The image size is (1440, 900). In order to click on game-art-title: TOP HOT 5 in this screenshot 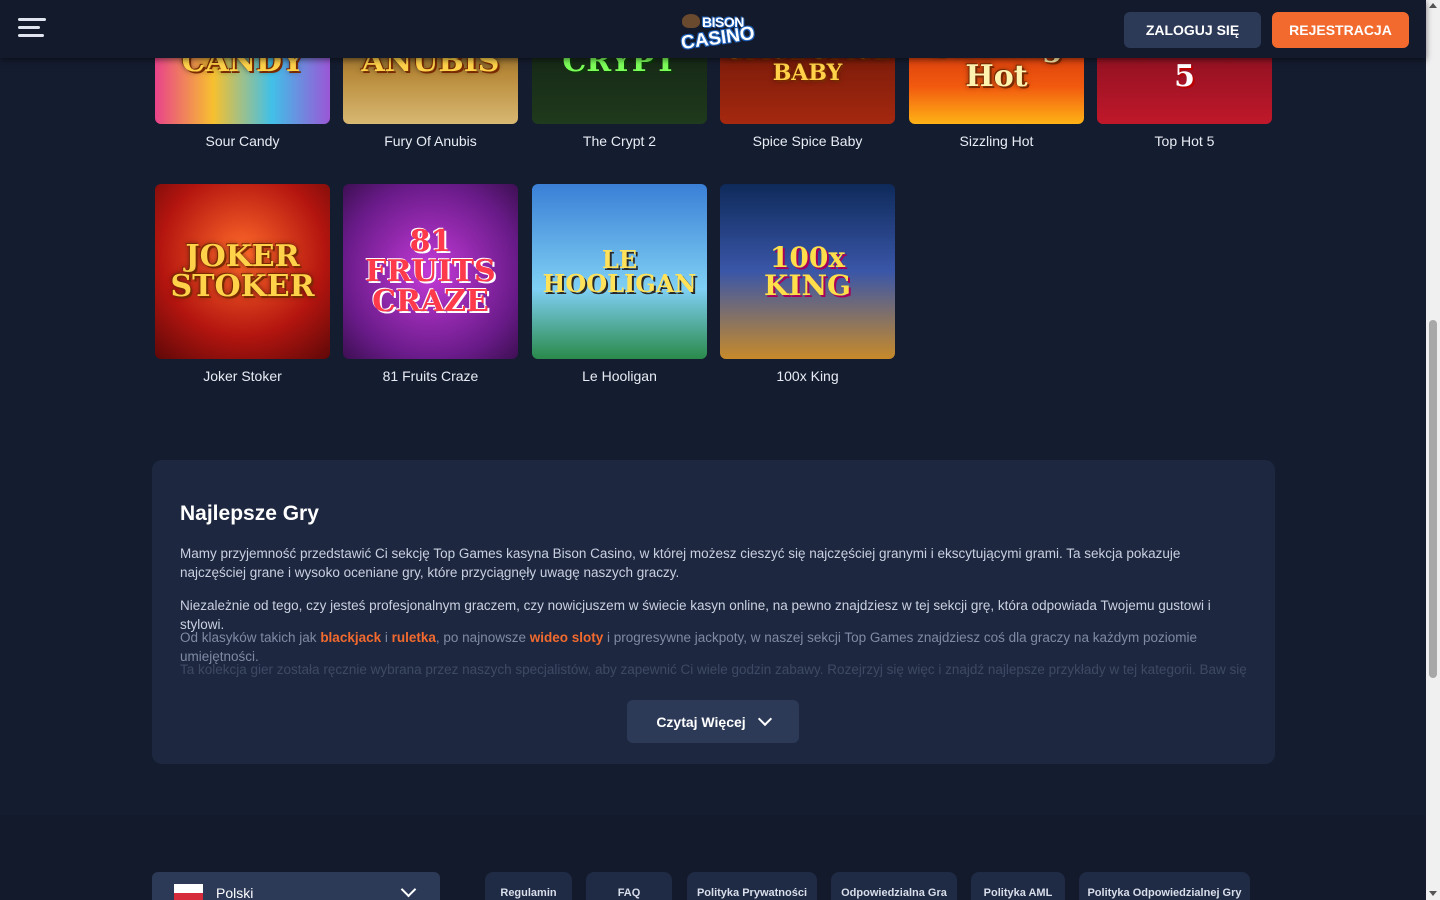, I will do `click(1184, 76)`.